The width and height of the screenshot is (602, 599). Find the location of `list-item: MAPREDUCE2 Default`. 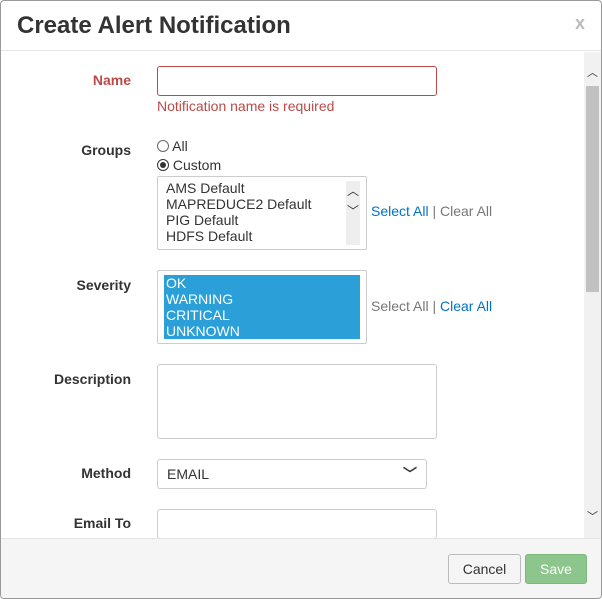

list-item: MAPREDUCE2 Default is located at coordinates (262, 204).